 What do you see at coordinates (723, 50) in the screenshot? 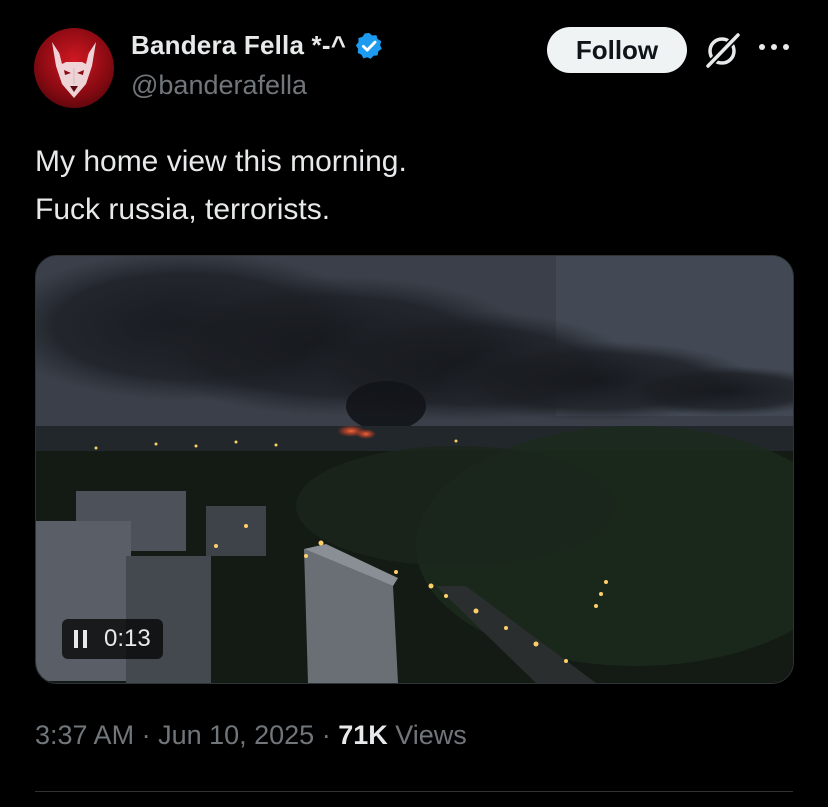
I see `grok-icon` at bounding box center [723, 50].